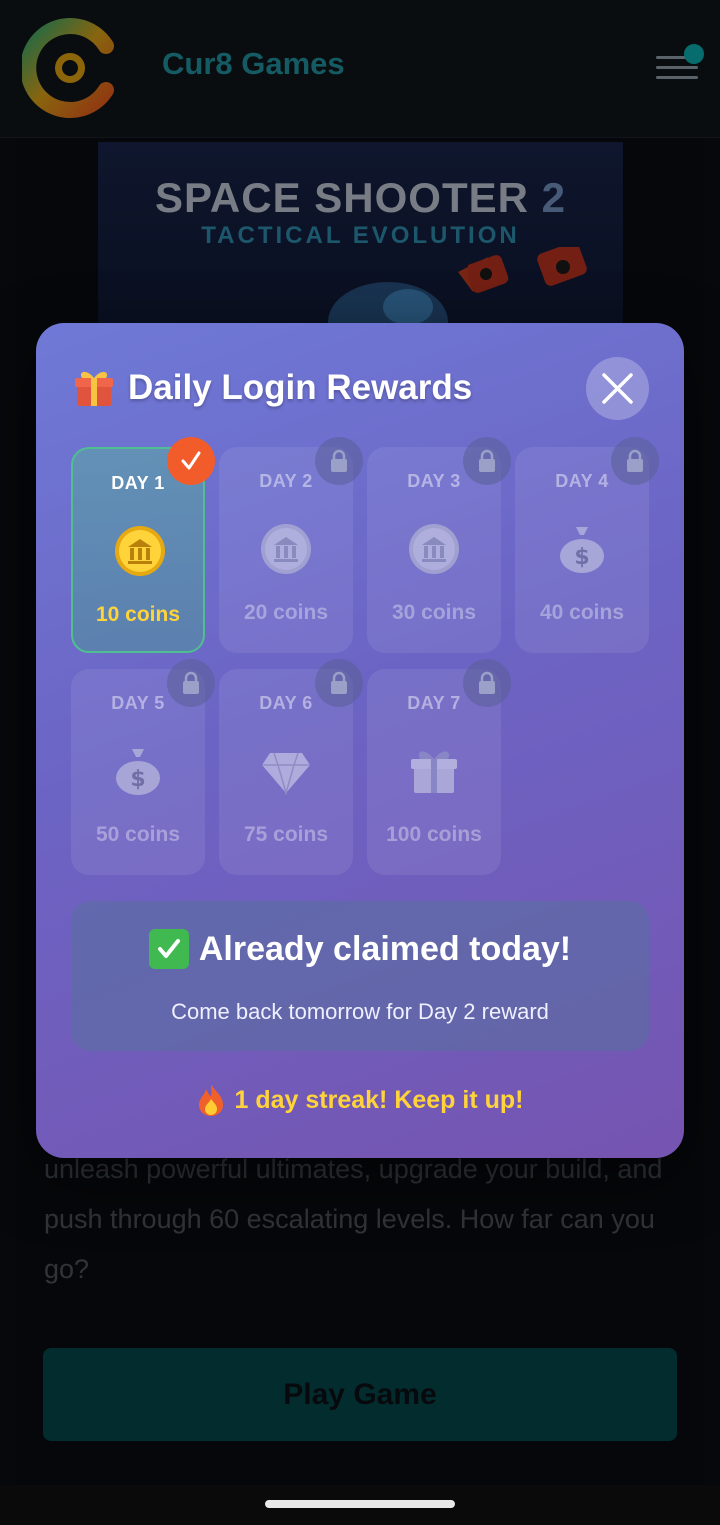  Describe the element at coordinates (94, 388) in the screenshot. I see `gift-icon` at that location.